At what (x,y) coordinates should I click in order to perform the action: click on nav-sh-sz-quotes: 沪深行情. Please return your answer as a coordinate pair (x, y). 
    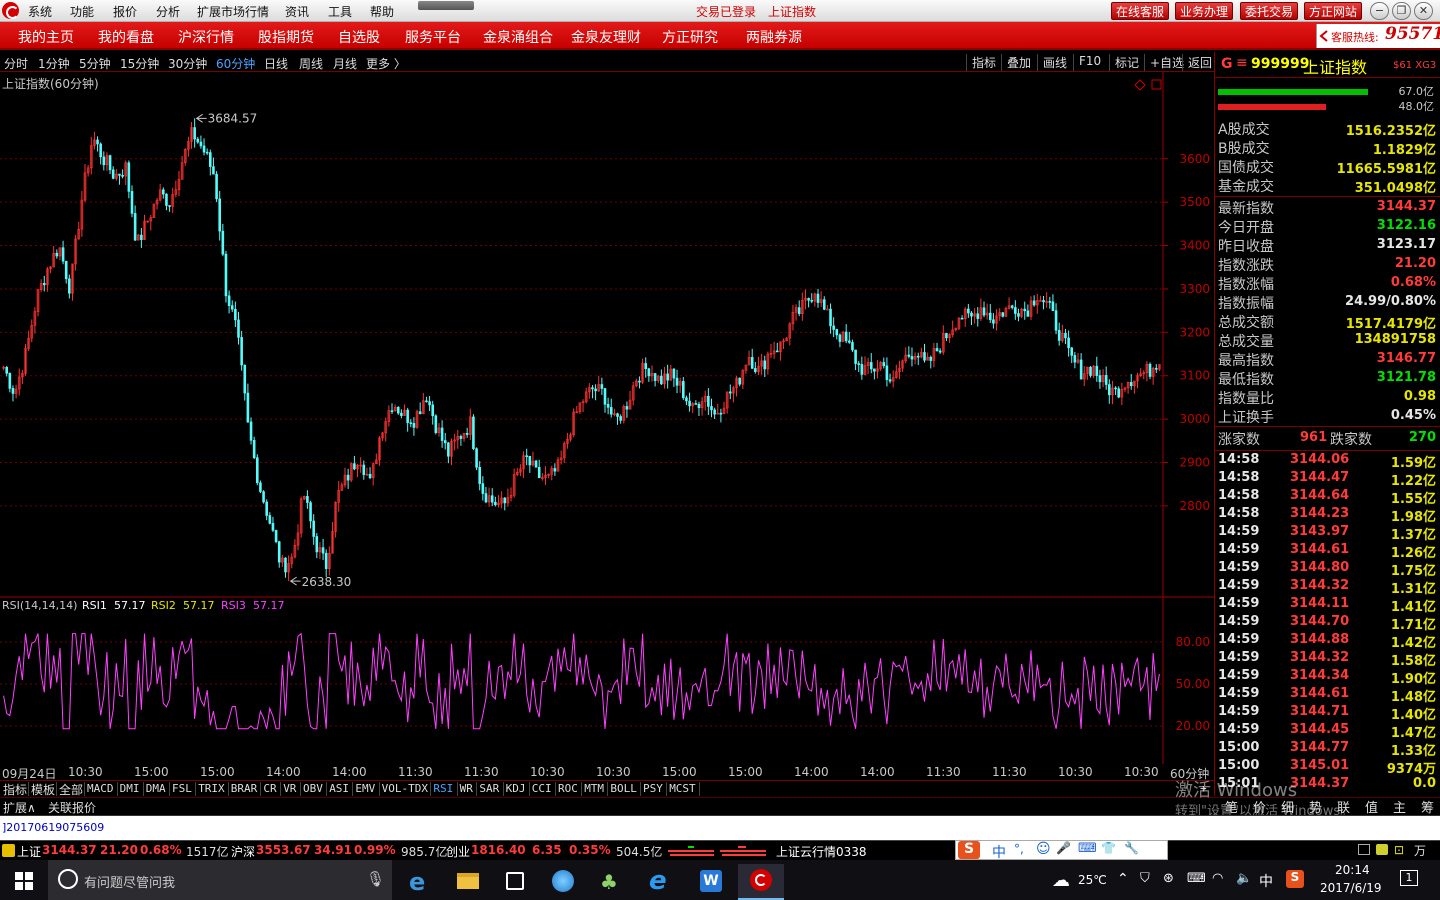
    Looking at the image, I should click on (206, 37).